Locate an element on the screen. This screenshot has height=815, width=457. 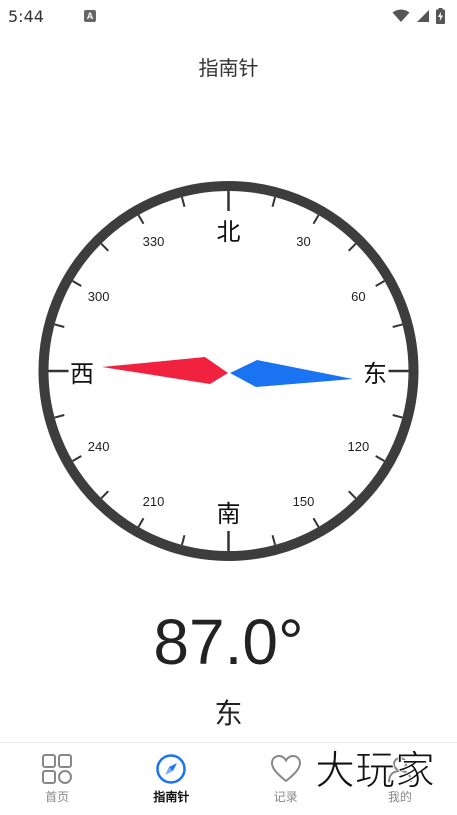
compass-icon is located at coordinates (171, 769).